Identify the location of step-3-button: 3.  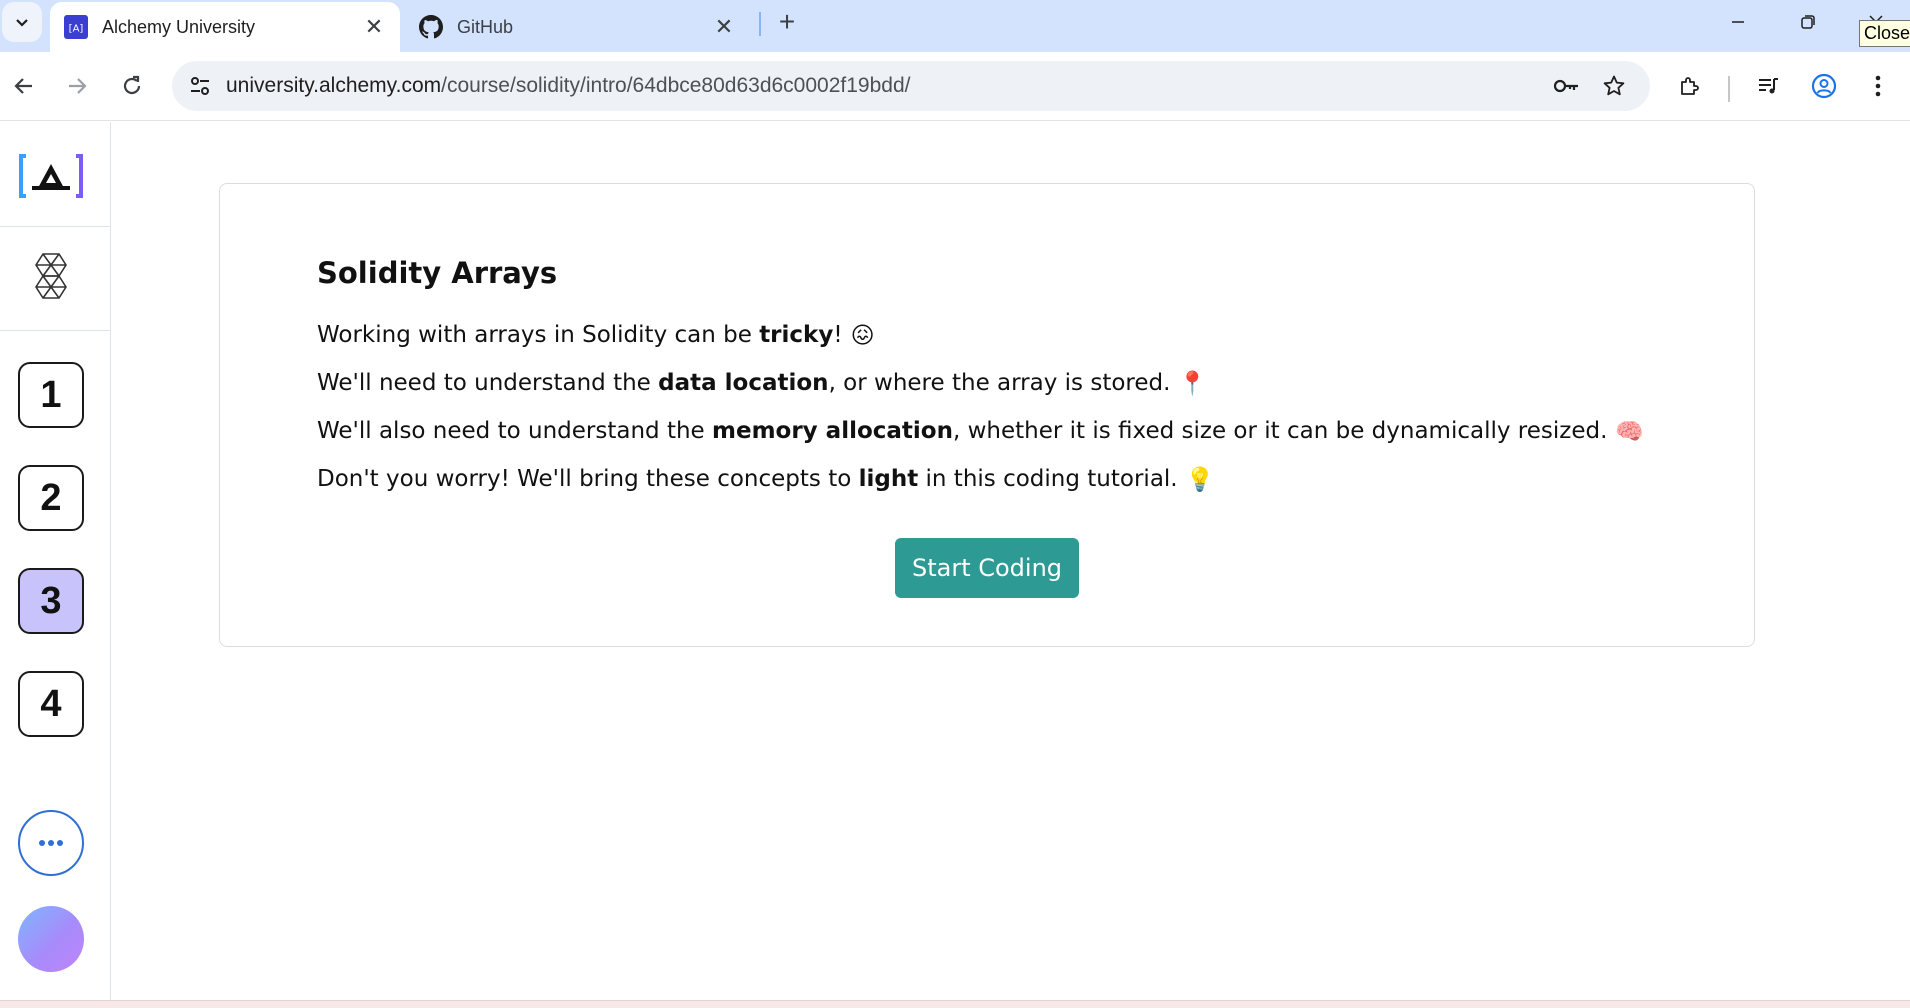
(51, 601).